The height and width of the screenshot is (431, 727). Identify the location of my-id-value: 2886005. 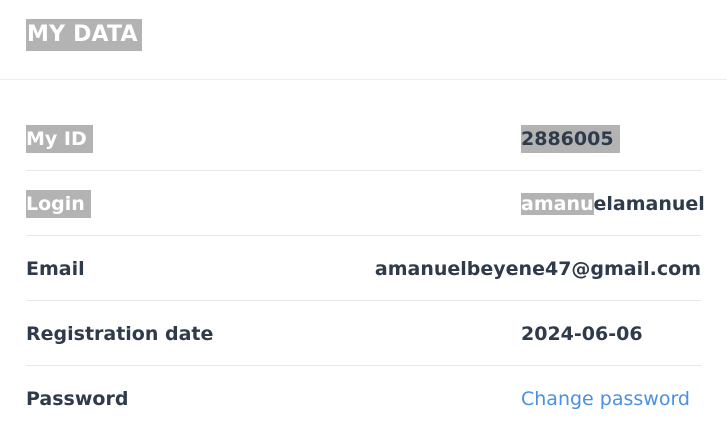
(570, 139).